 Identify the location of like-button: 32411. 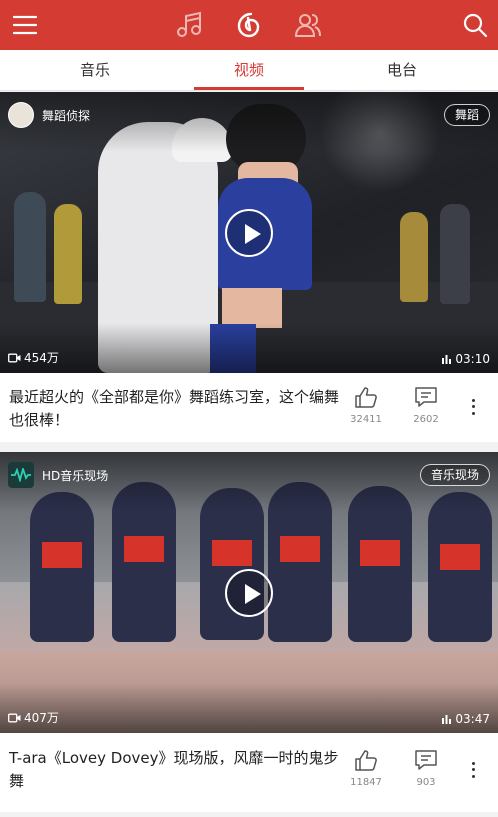
(366, 405).